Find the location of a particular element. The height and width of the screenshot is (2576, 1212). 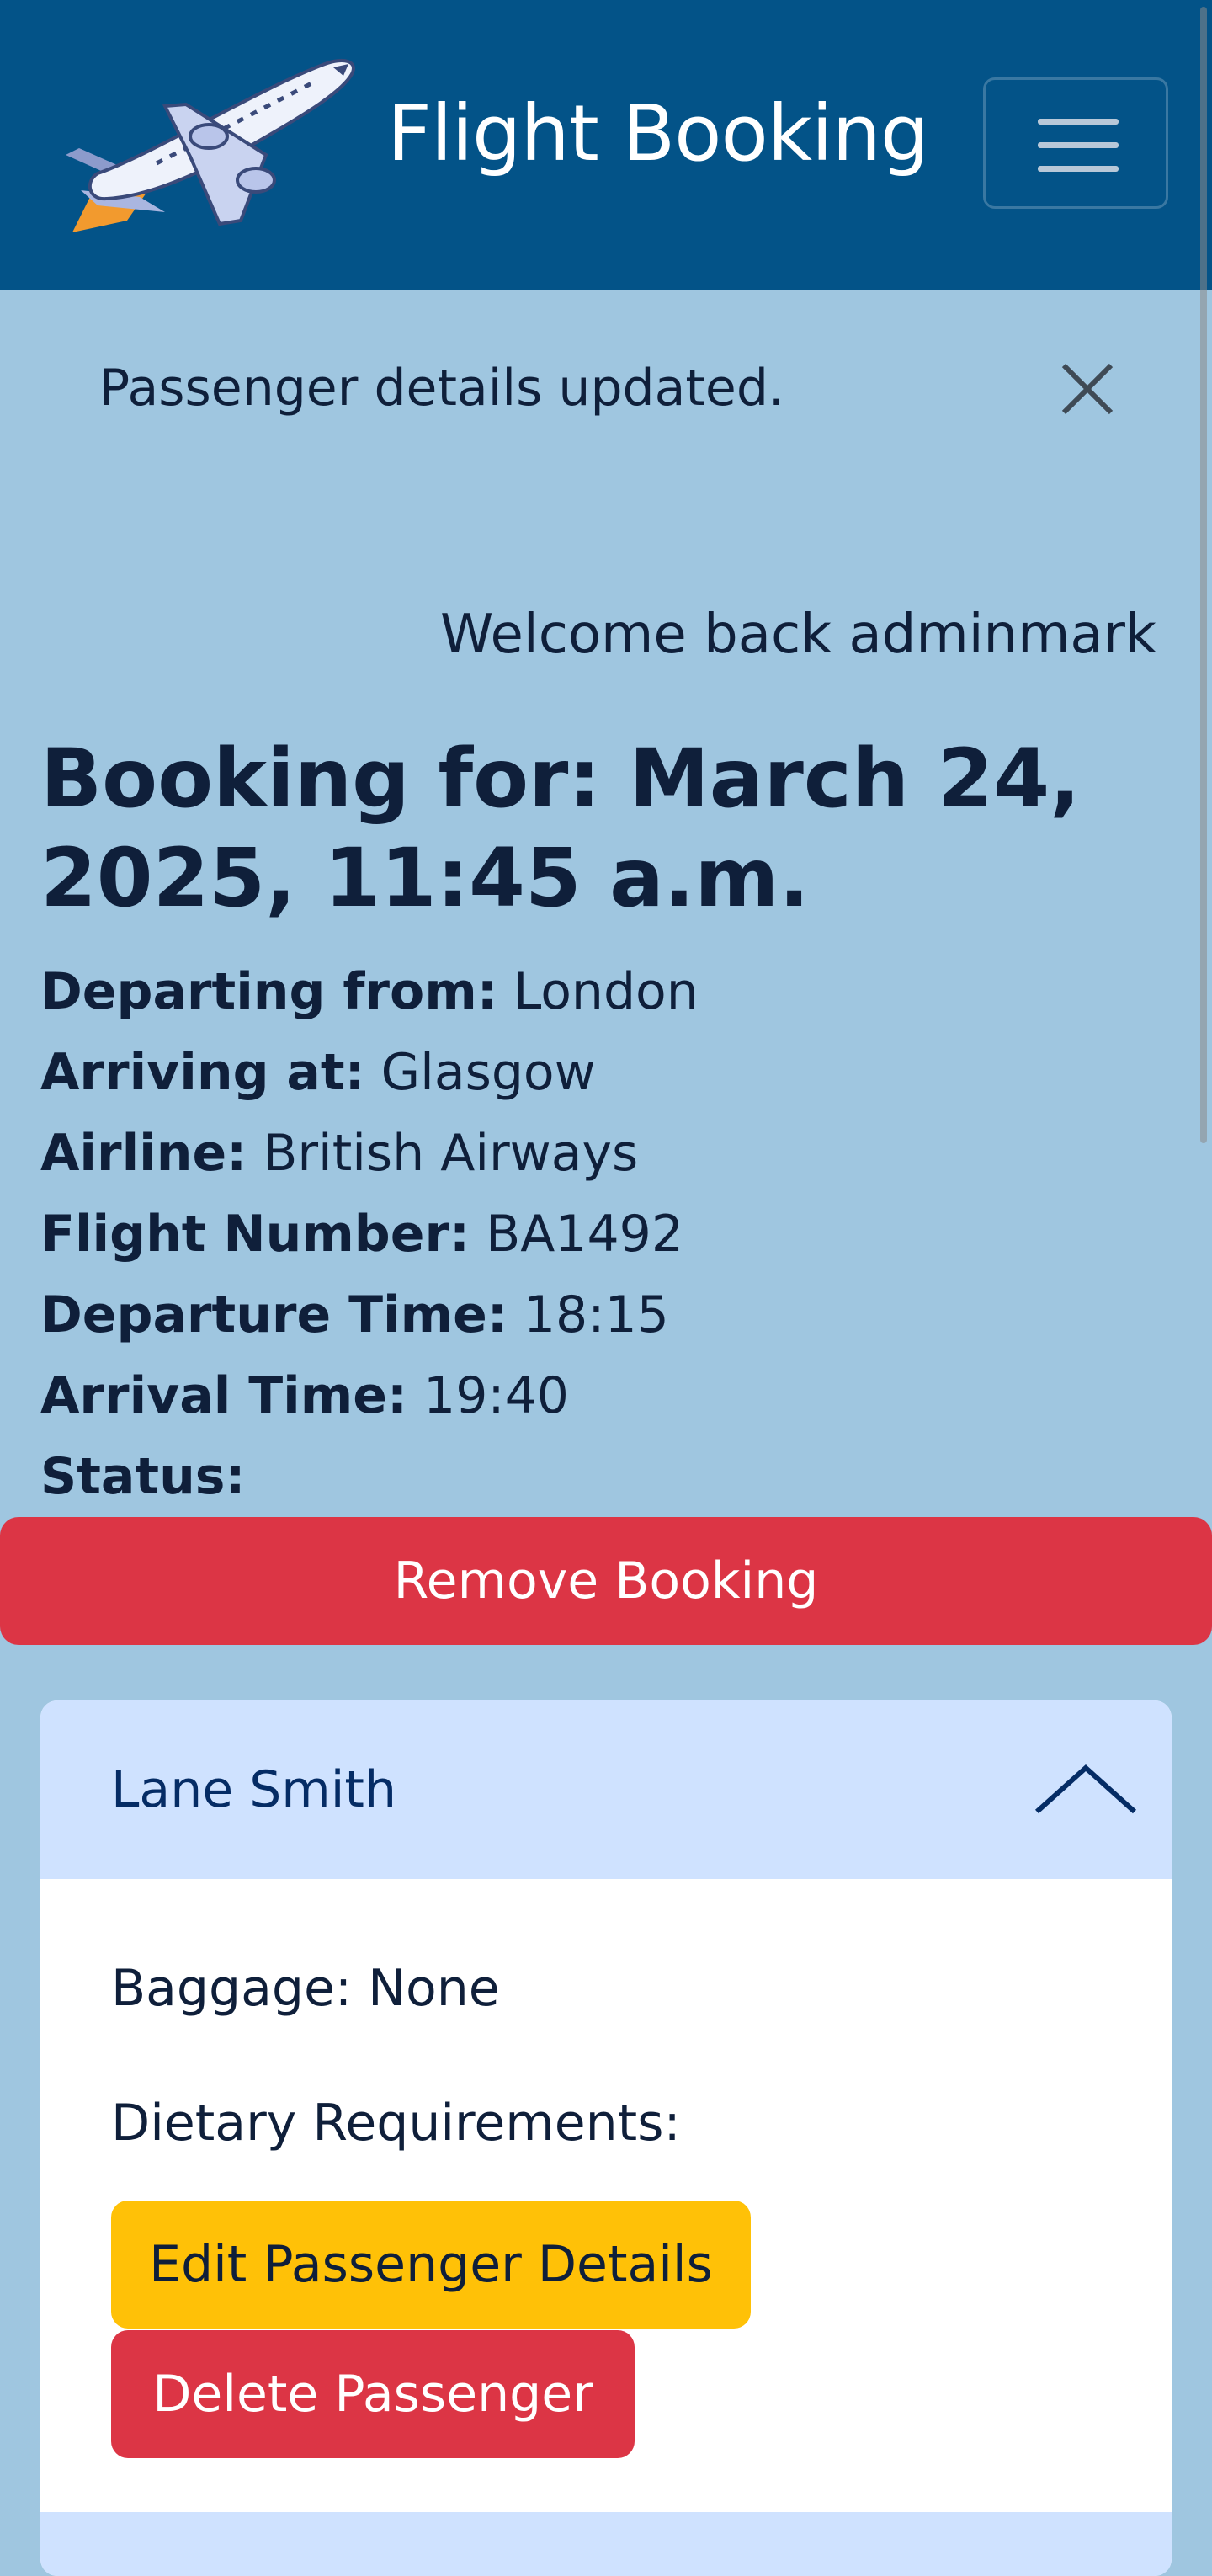

alert-message: Passenger details updated. is located at coordinates (441, 389).